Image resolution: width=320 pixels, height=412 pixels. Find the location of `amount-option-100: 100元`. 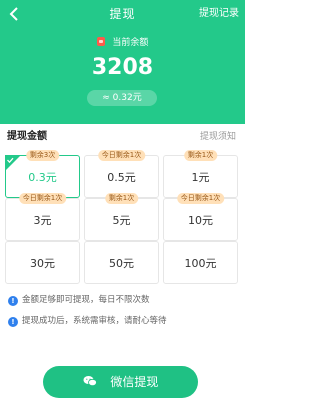

amount-option-100: 100元 is located at coordinates (200, 262).